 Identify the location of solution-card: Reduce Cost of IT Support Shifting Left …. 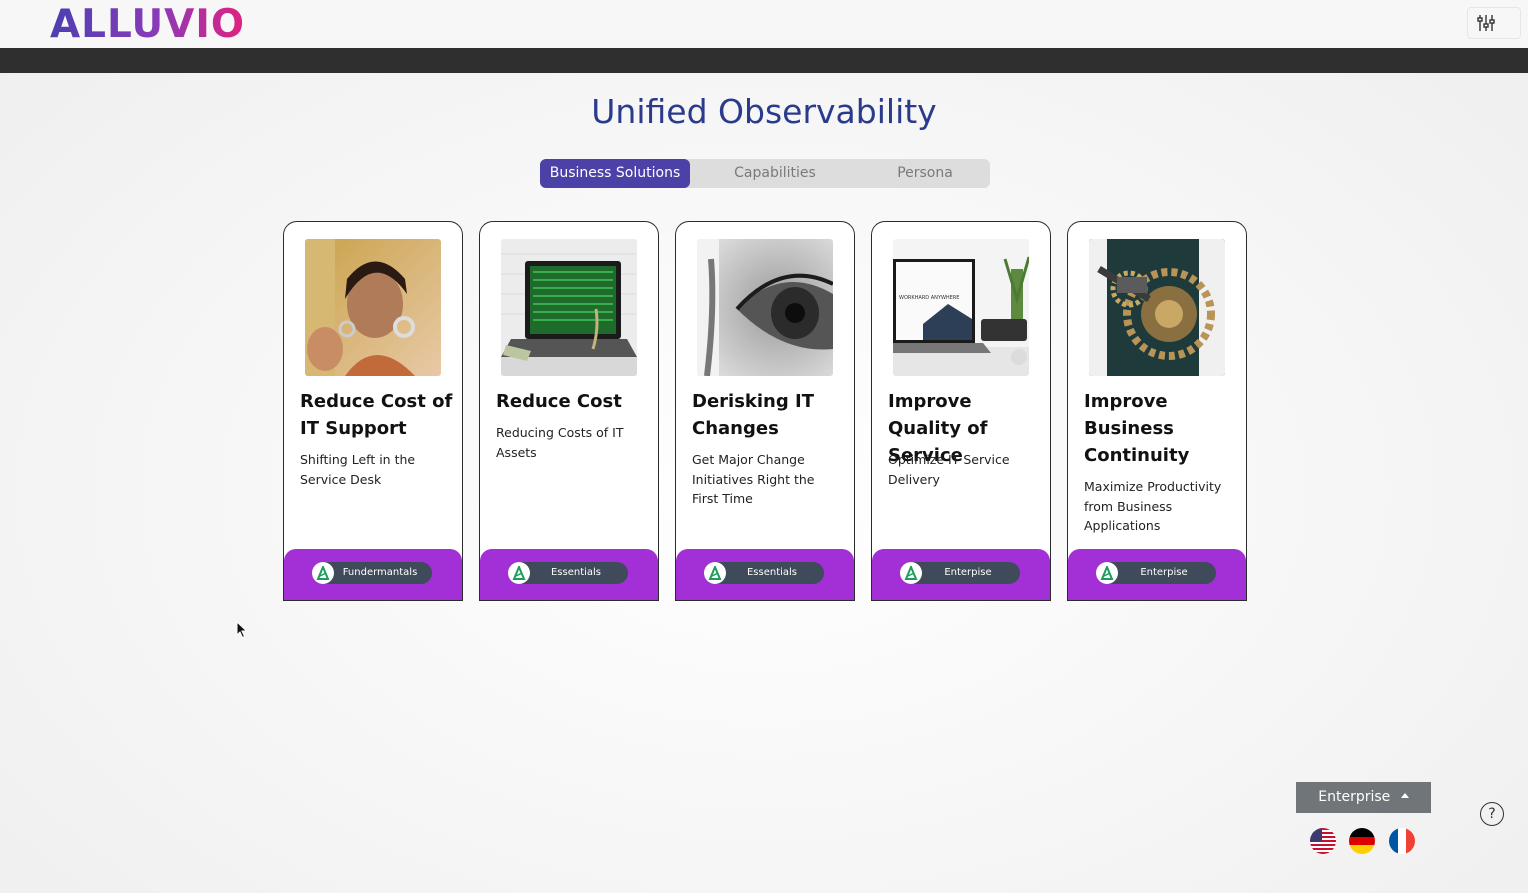
(373, 411).